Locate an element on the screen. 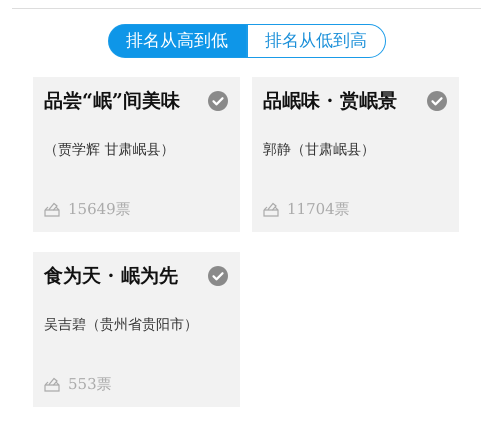  entry-title: 品尝“岷”间美味 is located at coordinates (112, 101).